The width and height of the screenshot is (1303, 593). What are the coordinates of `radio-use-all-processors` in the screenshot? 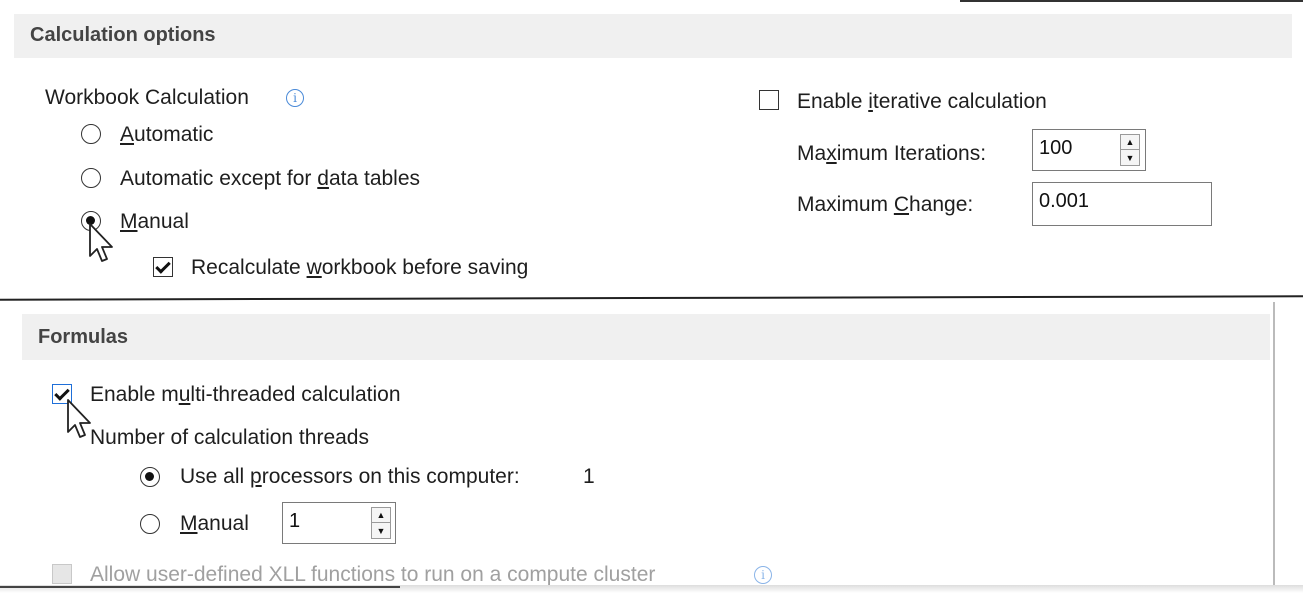 It's located at (150, 477).